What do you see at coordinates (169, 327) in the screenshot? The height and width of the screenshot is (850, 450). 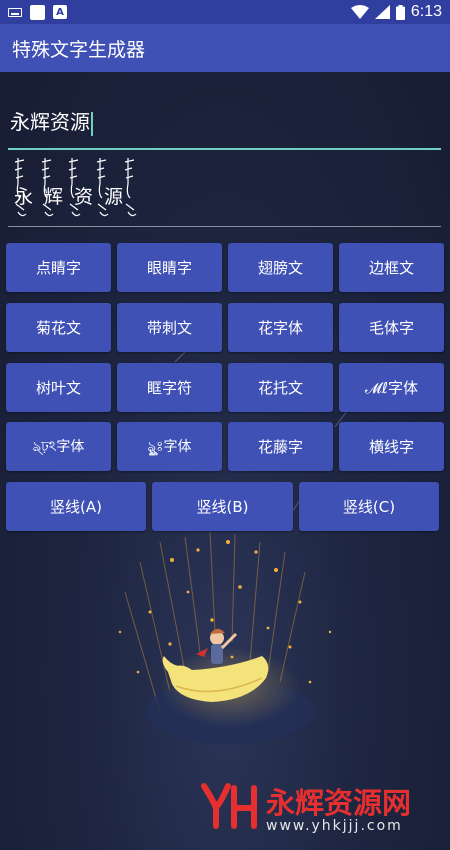 I see `style-button-daici: 带刺文` at bounding box center [169, 327].